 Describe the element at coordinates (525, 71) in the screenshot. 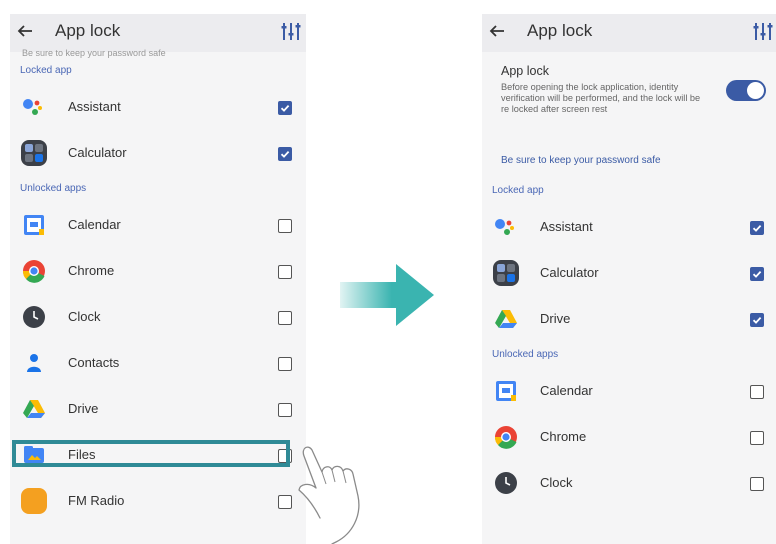

I see `app-lock-title: App lock` at that location.